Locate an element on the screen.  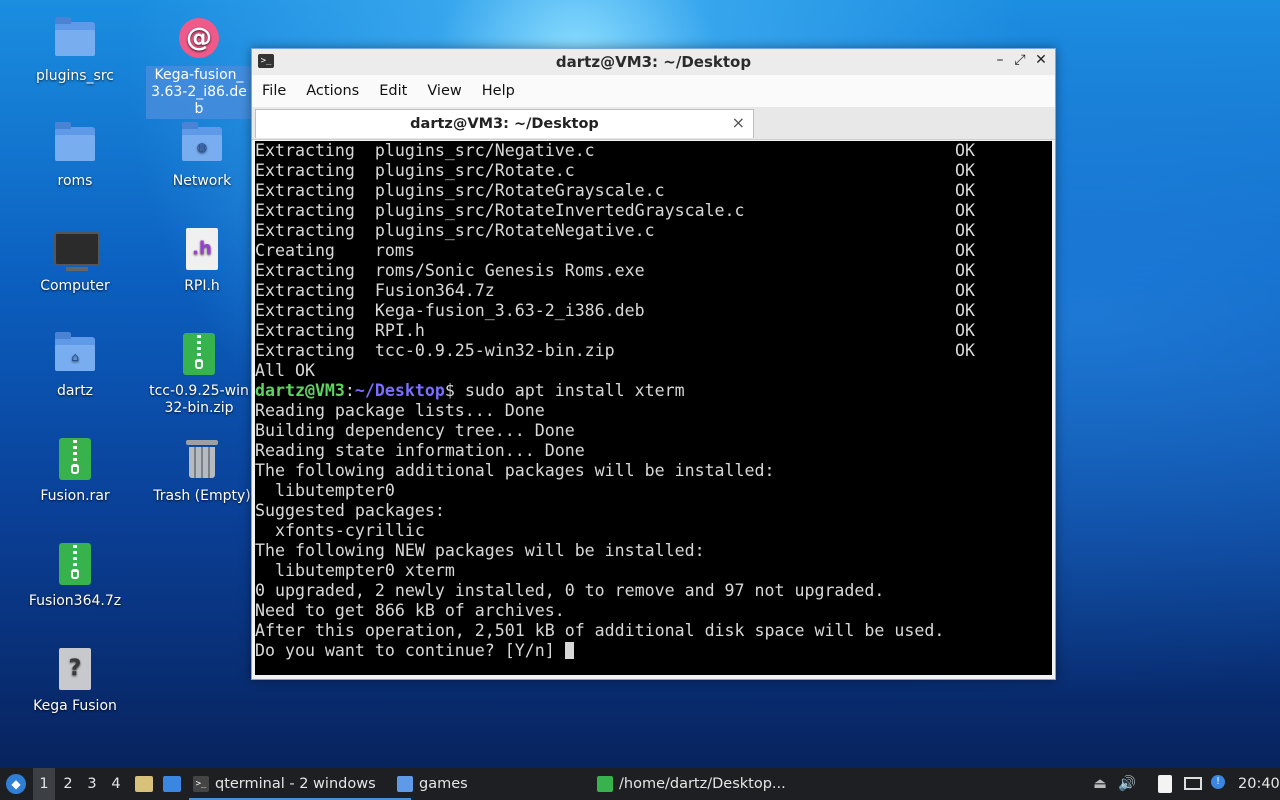
desktop-icon-kega-fusion: ? Kega Fusion is located at coordinates (75, 680).